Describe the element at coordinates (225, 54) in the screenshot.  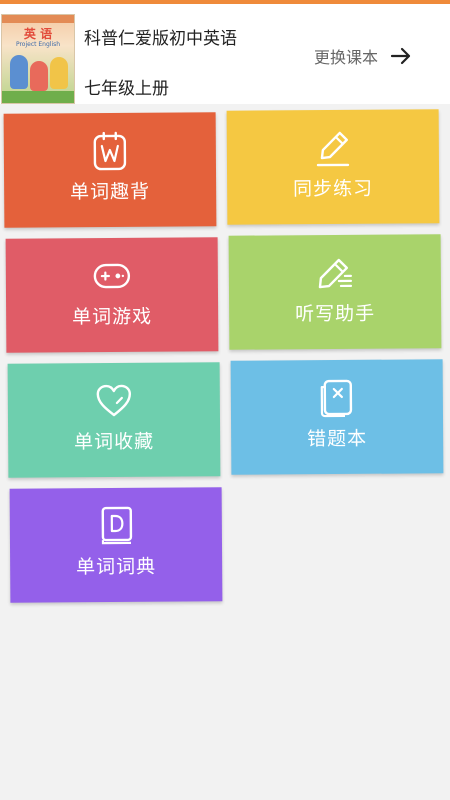
I see `header: 英 语 Project English 科普仁爱版初中英语 七年级上册 更换课本` at that location.